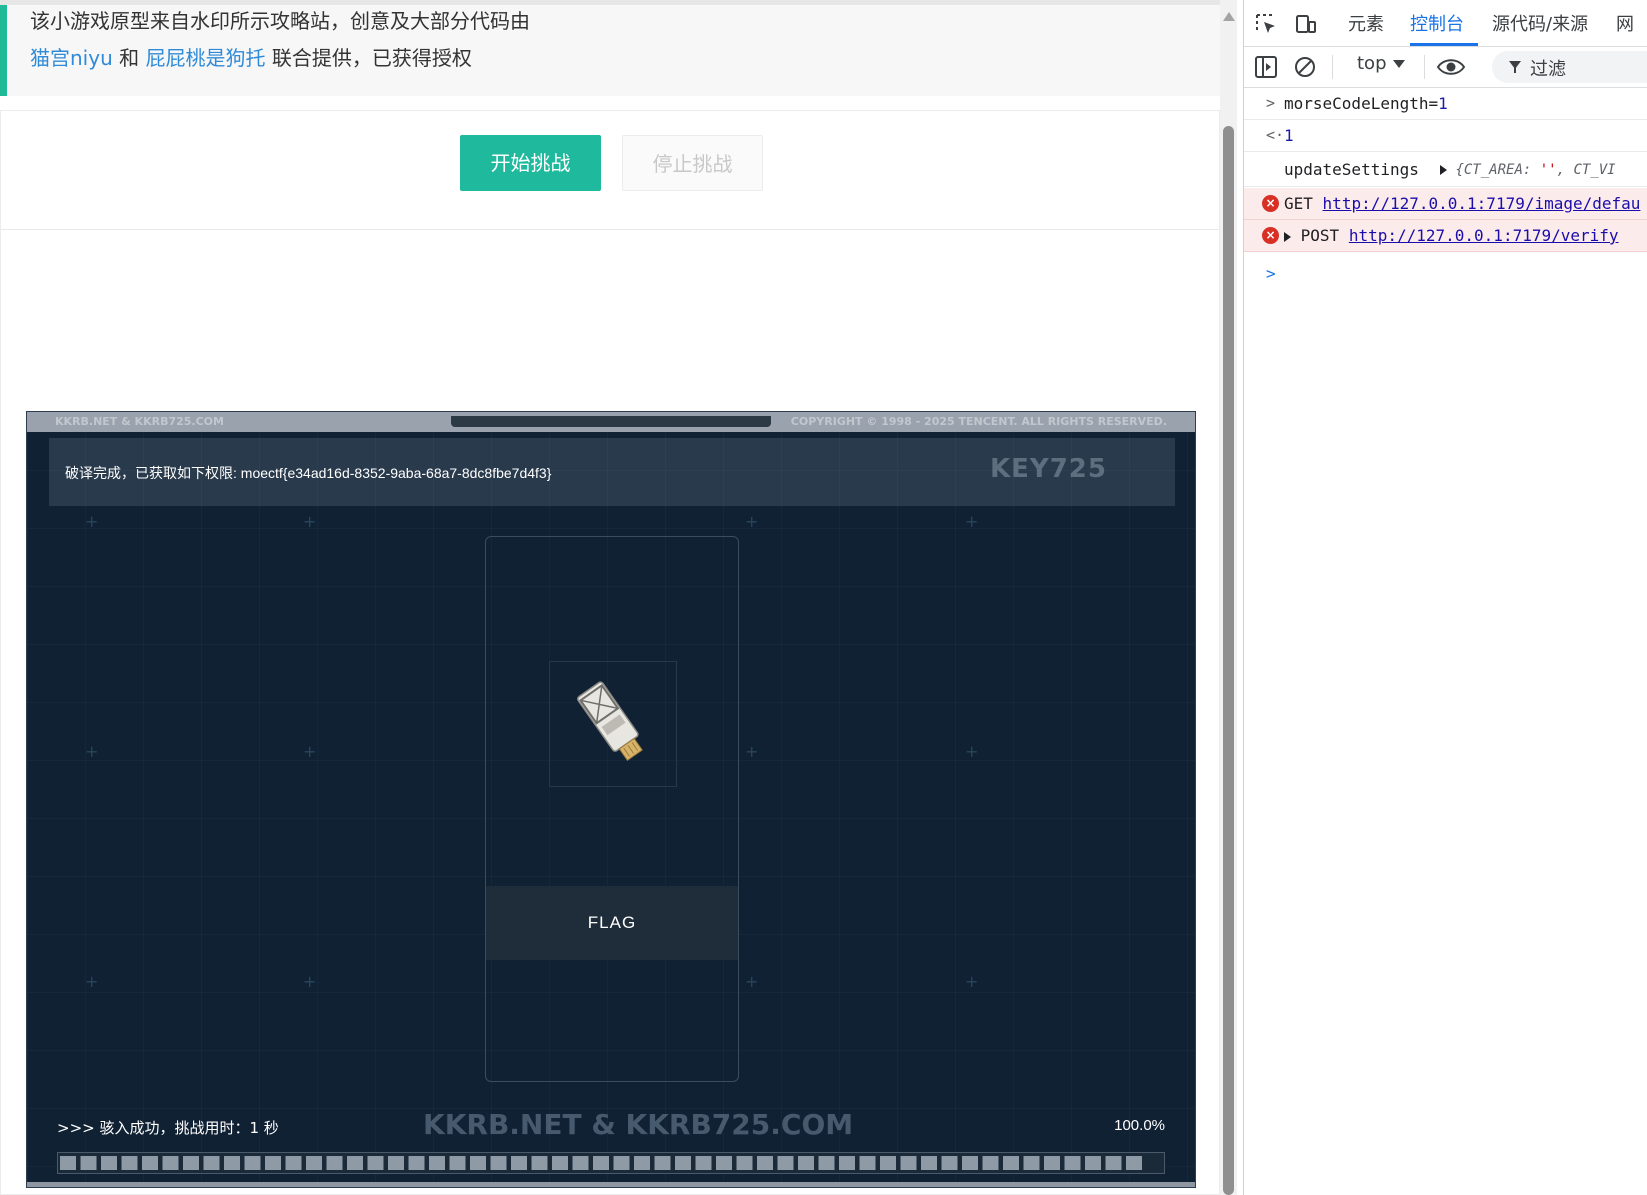  Describe the element at coordinates (1366, 23) in the screenshot. I see `tab-elements: 元素` at that location.